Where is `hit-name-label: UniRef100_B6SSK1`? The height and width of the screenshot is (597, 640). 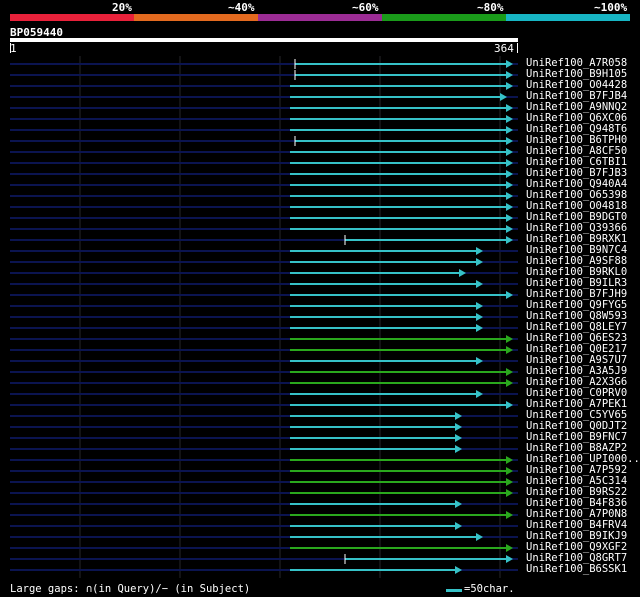
hit-name-label: UniRef100_B6SSK1 is located at coordinates (576, 569).